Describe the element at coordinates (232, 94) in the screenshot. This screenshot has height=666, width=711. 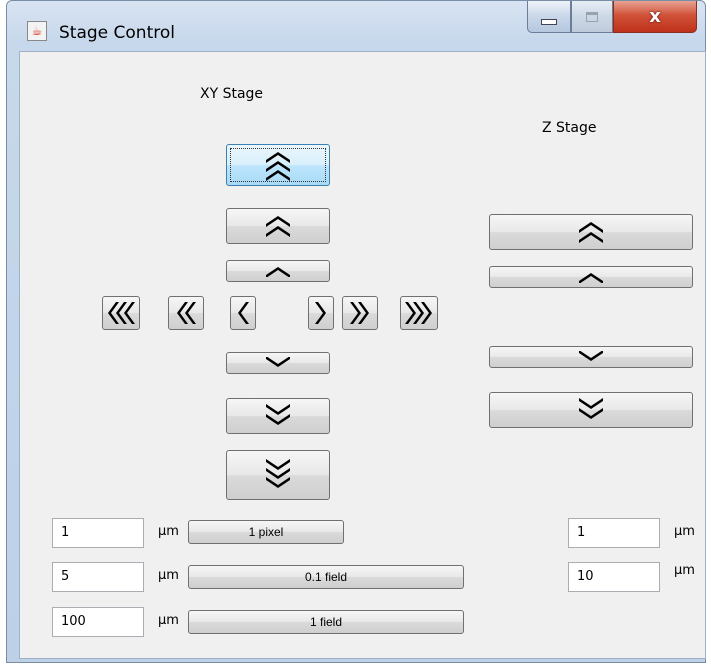
I see `xy-stage-title: XY Stage` at that location.